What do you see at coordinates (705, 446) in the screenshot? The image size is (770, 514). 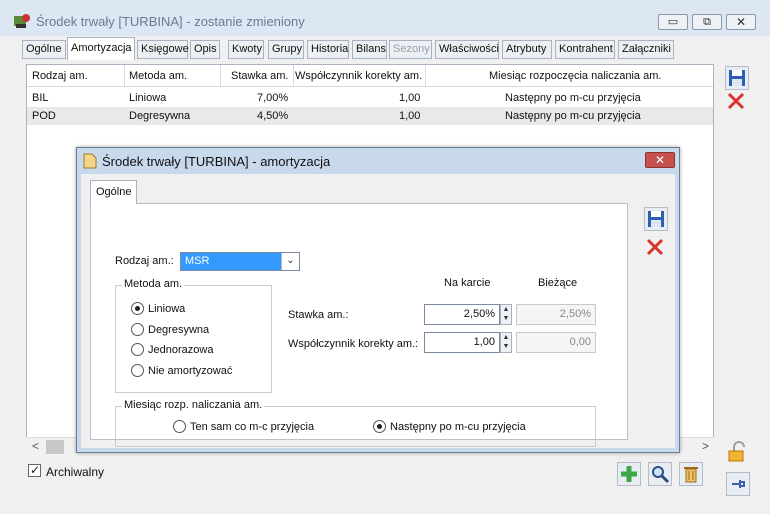 I see `scroll-right-icon: >` at bounding box center [705, 446].